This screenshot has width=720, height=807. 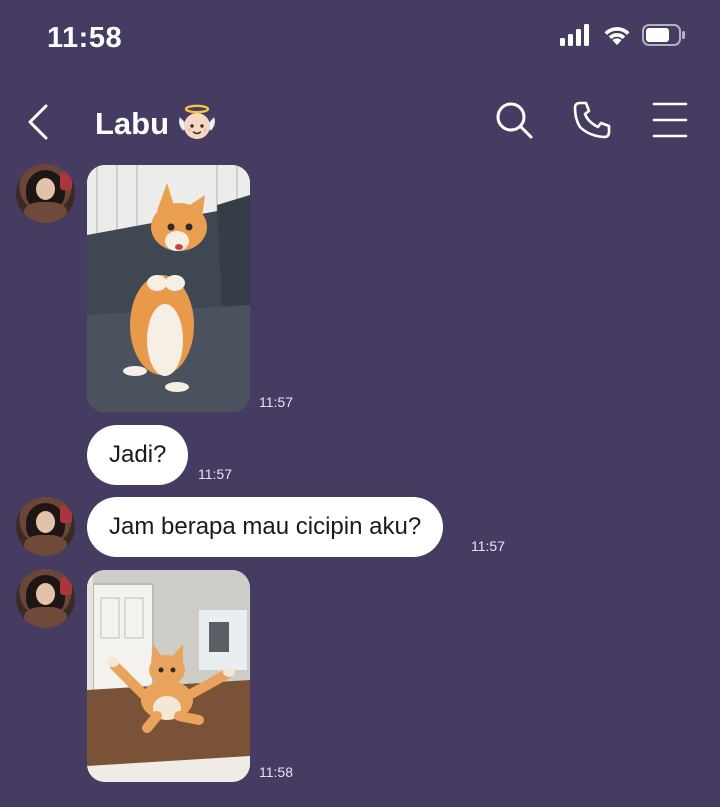 I want to click on chat-title: Labu, so click(x=156, y=124).